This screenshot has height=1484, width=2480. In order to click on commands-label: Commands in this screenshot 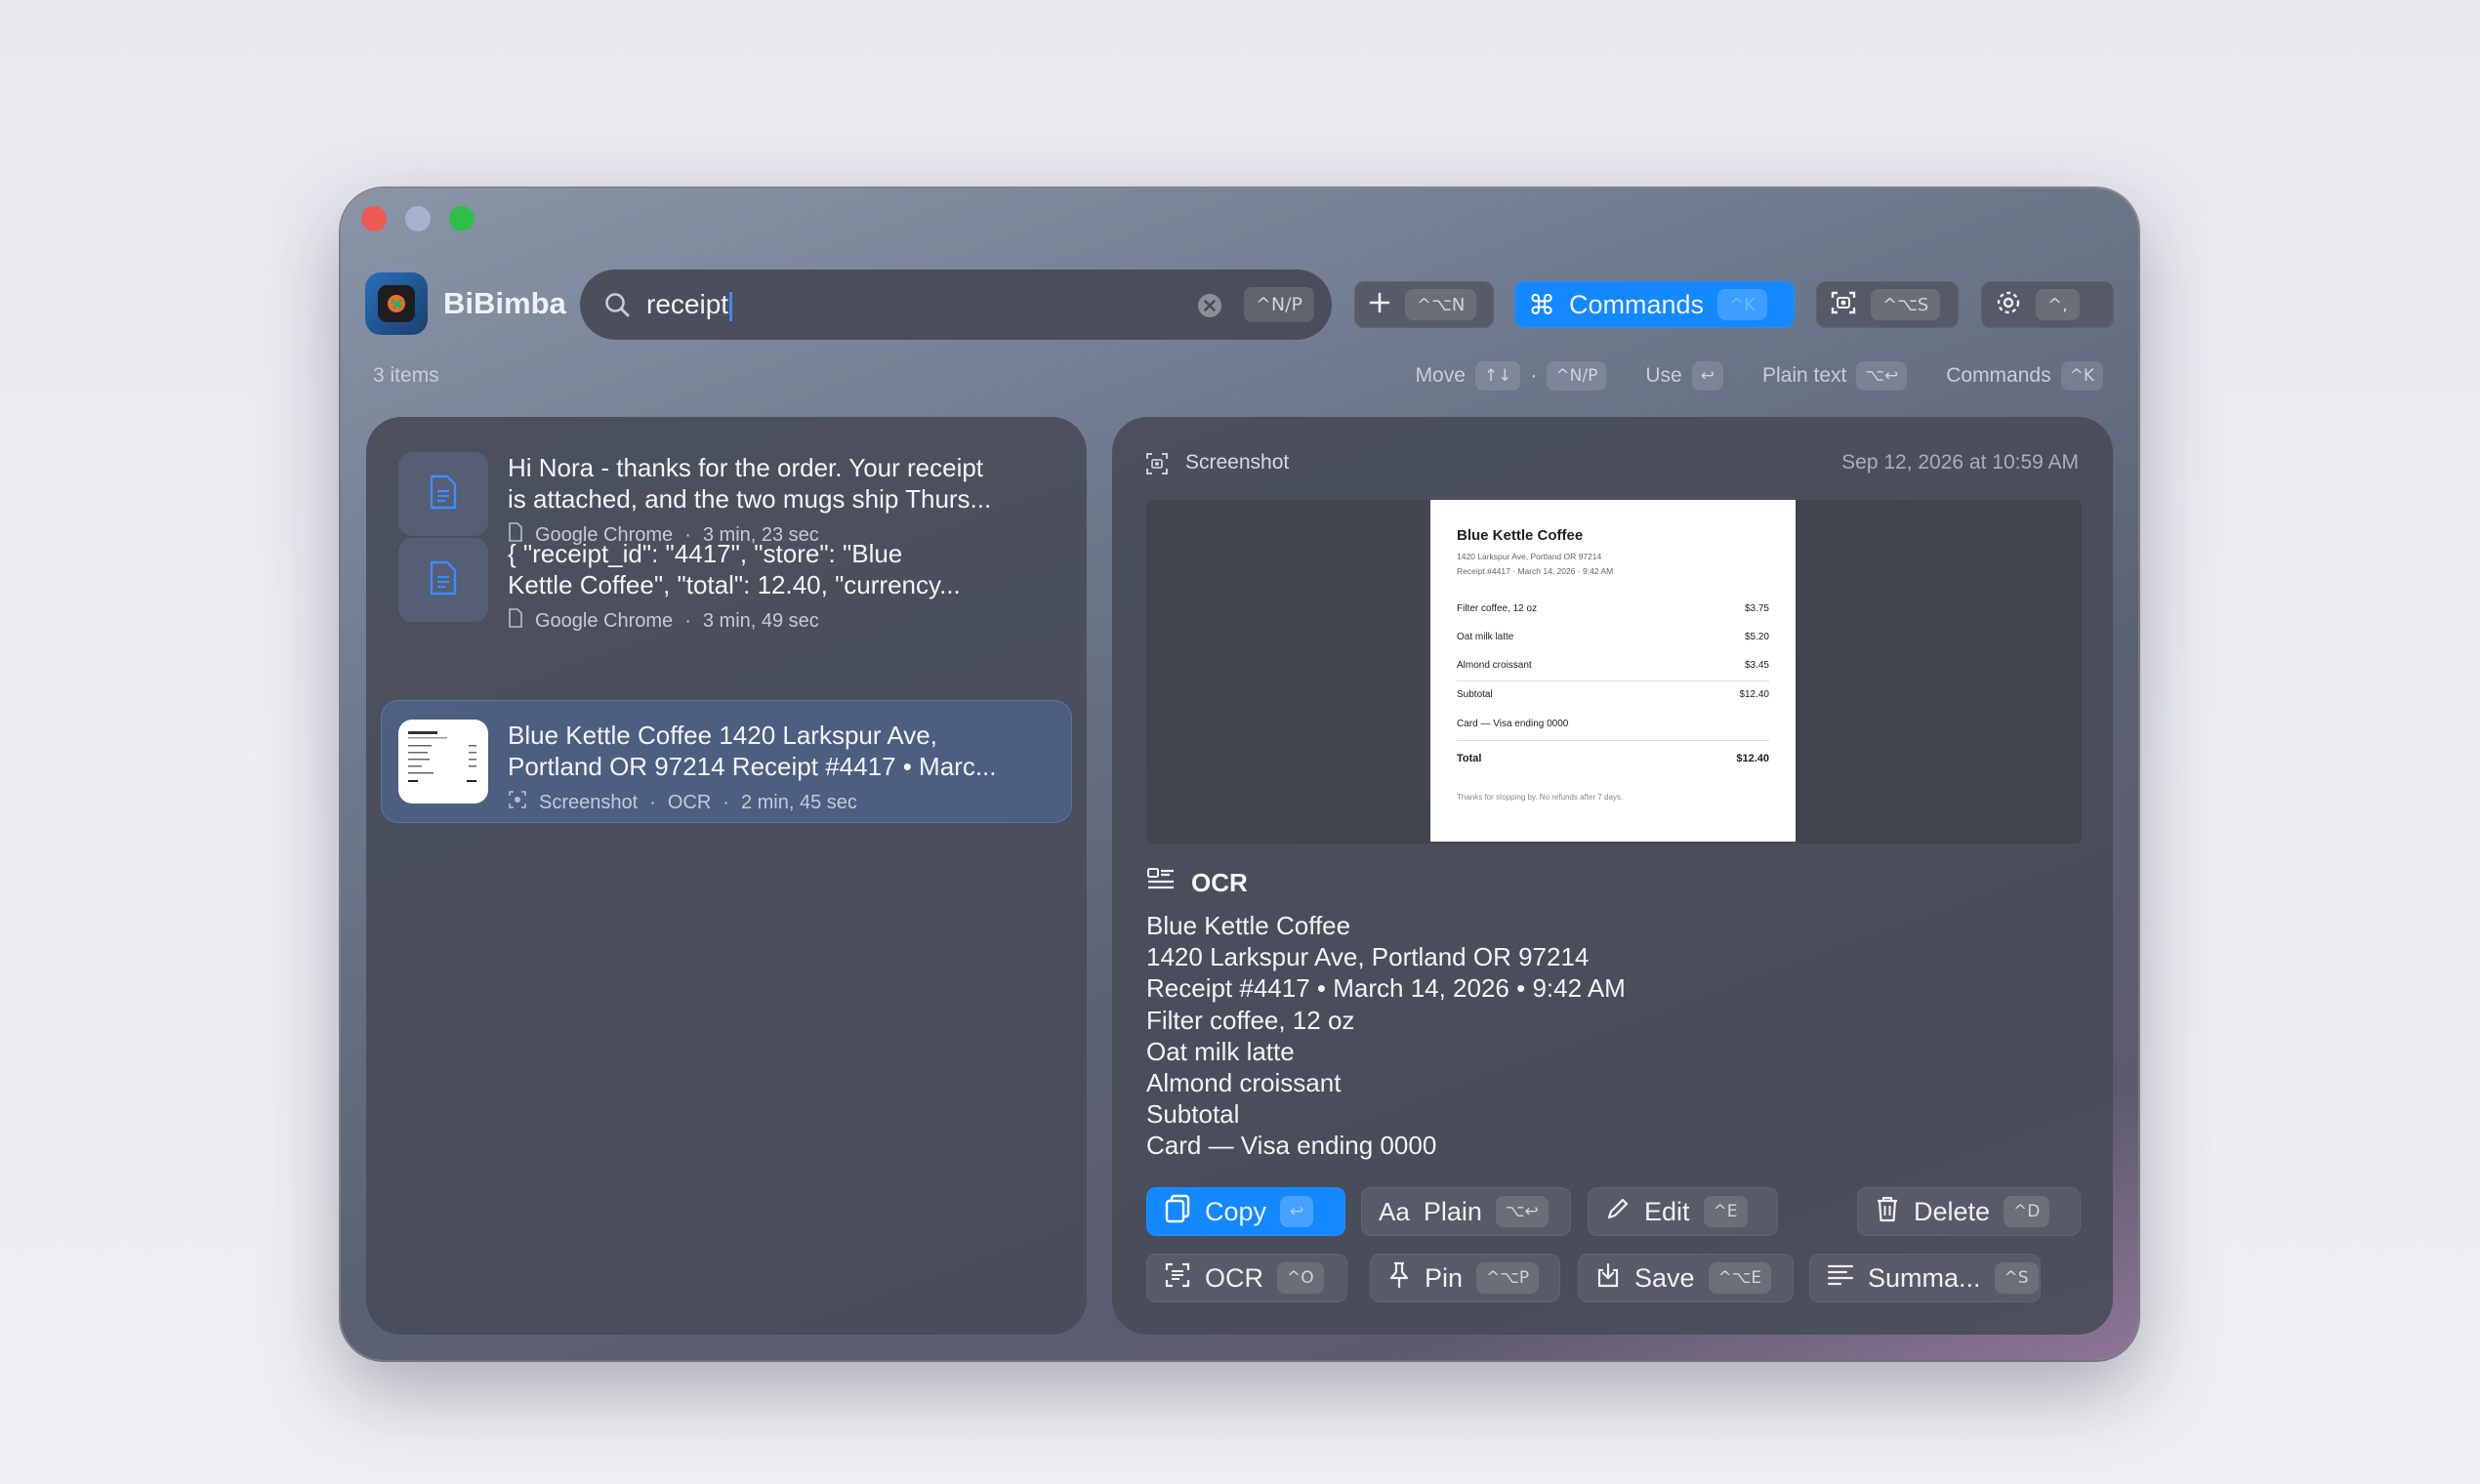, I will do `click(1637, 304)`.